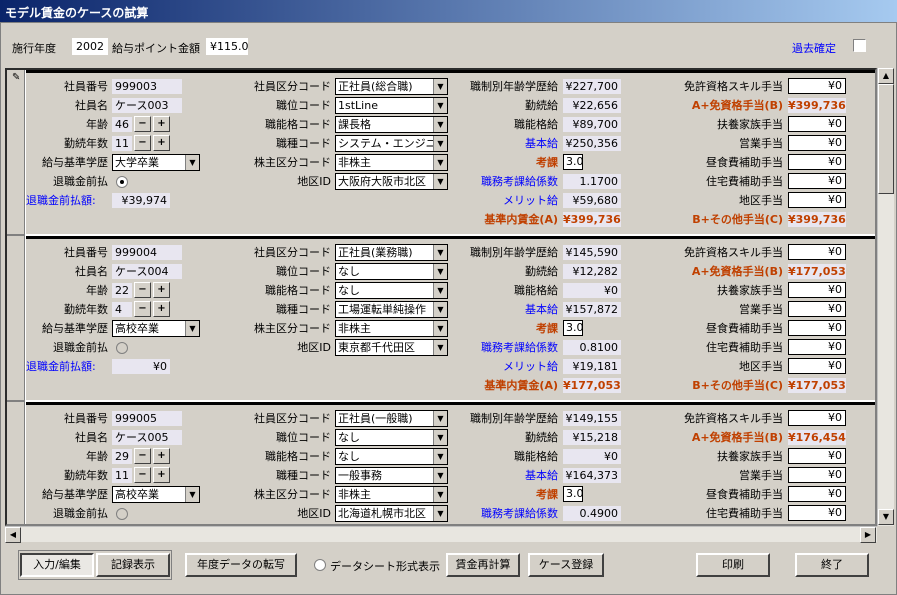 This screenshot has height=595, width=897. Describe the element at coordinates (868, 535) in the screenshot. I see `scroll-right-icon: ▶` at that location.